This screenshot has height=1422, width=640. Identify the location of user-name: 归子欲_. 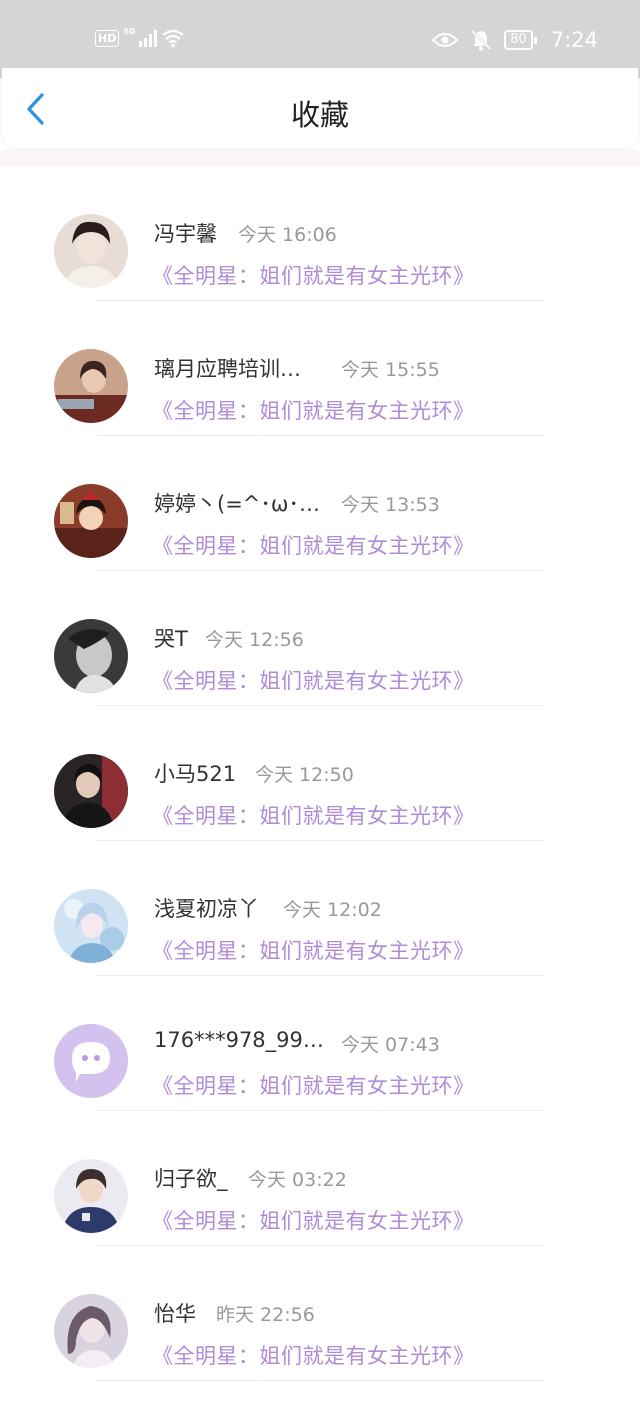
(191, 1179).